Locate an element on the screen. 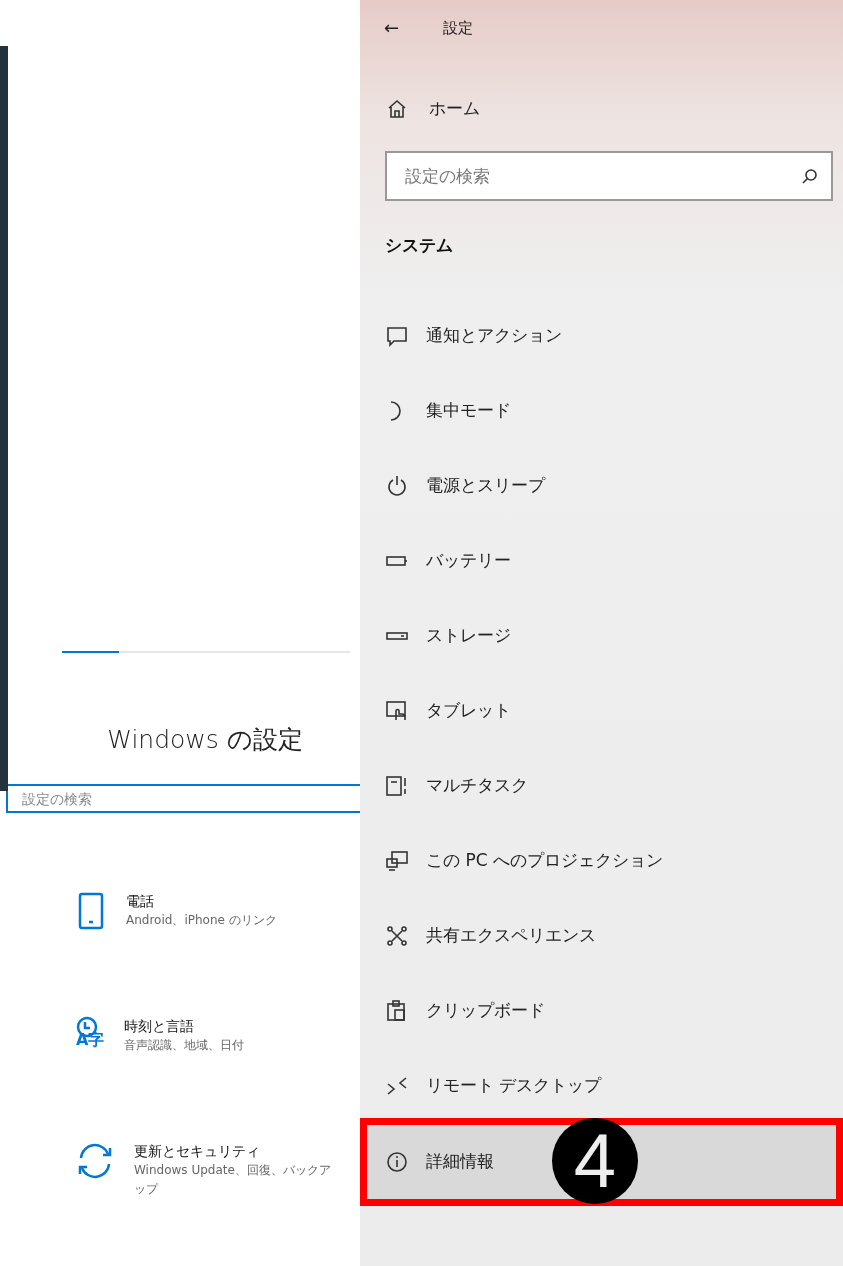  menu-item: ストレージ is located at coordinates (601, 636).